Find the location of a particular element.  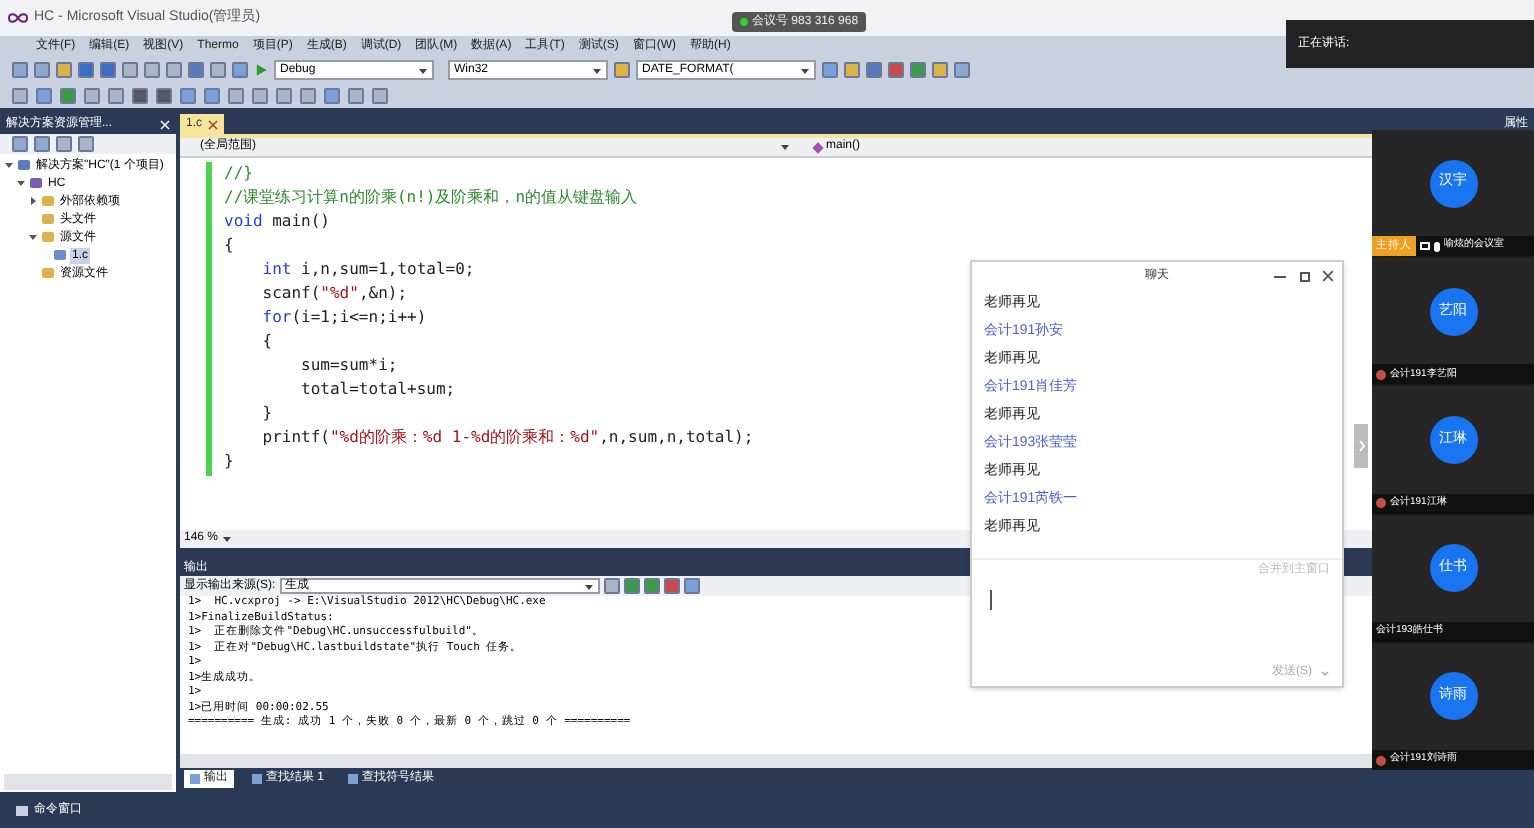

maximize-icon is located at coordinates (1305, 277).